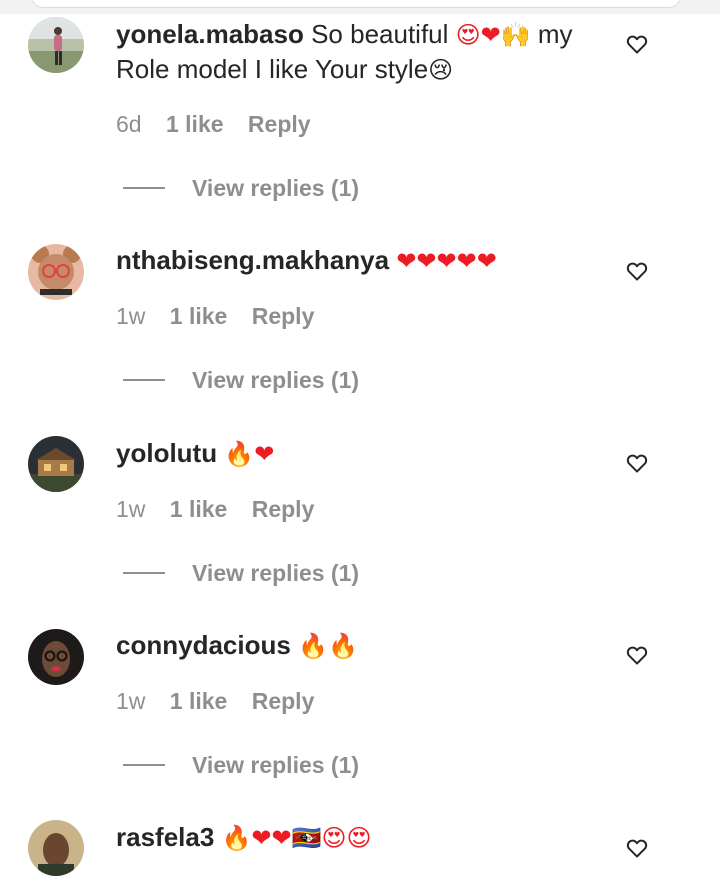  What do you see at coordinates (166, 453) in the screenshot?
I see `username-link: yololutu` at bounding box center [166, 453].